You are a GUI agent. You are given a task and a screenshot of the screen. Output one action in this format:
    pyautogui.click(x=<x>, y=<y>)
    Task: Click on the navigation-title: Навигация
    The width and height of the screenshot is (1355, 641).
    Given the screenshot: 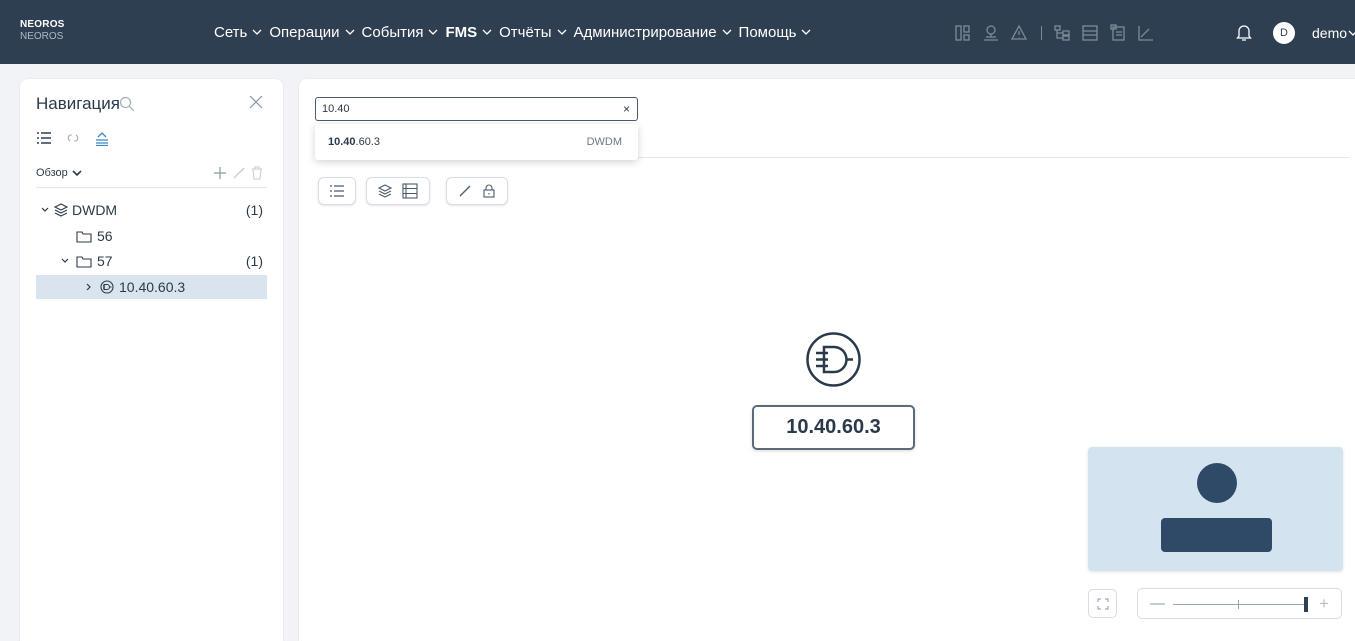 What is the action you would take?
    pyautogui.click(x=78, y=103)
    